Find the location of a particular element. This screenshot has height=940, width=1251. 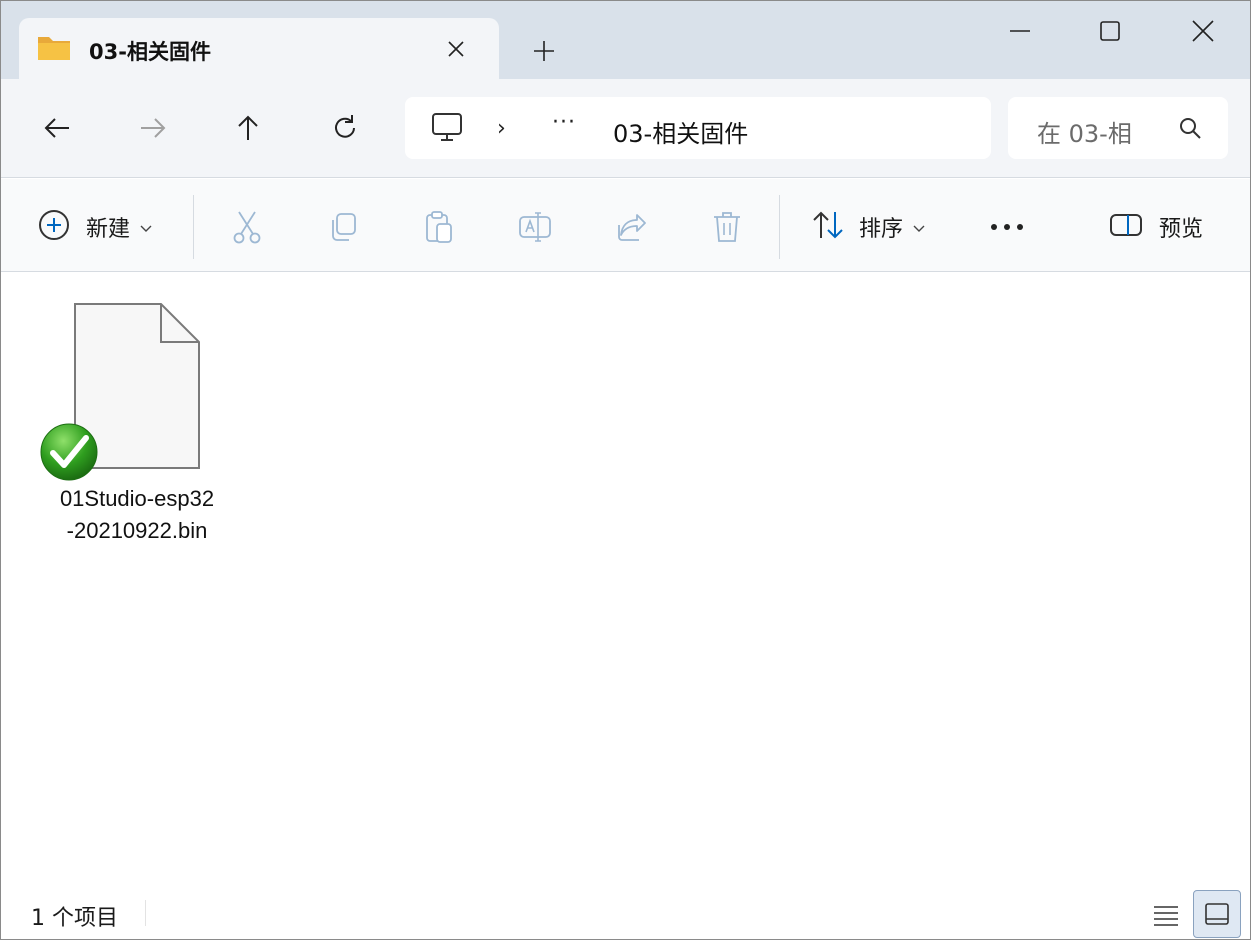

title-bar: 03-相关固件 is located at coordinates (625, 40).